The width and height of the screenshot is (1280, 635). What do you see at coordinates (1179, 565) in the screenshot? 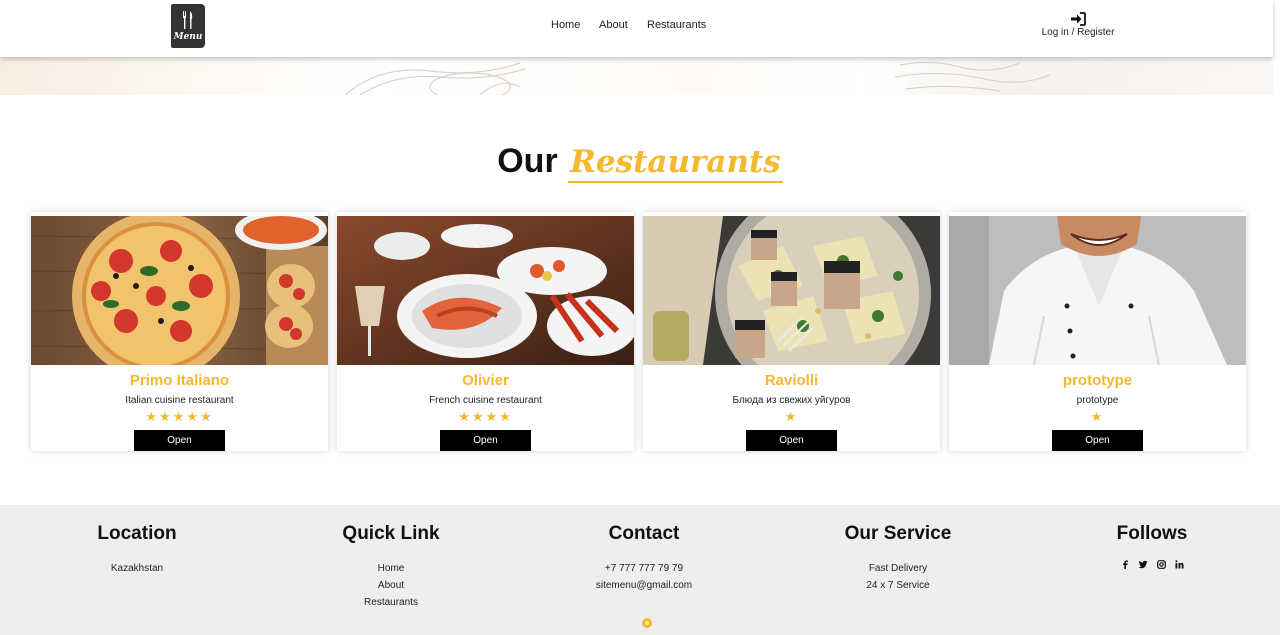
I see `linkedin-icon` at bounding box center [1179, 565].